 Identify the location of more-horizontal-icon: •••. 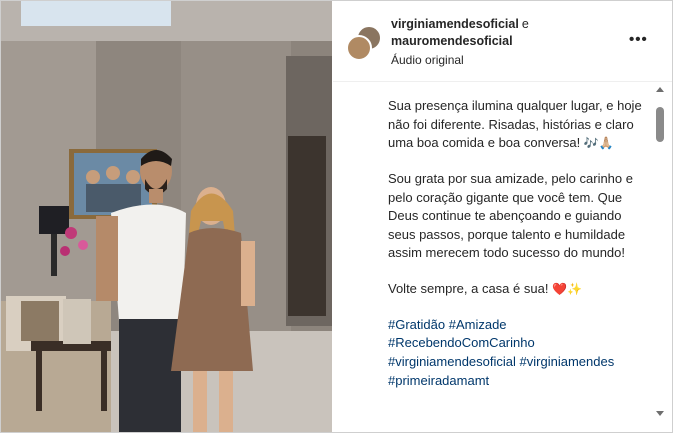
(638, 39).